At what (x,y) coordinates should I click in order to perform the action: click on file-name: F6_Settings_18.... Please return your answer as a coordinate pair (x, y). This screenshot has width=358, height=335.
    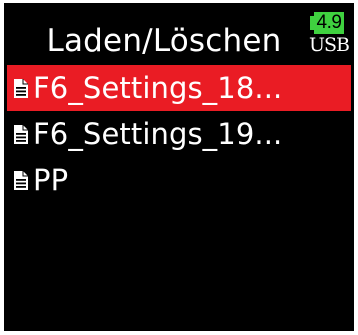
    Looking at the image, I should click on (158, 88).